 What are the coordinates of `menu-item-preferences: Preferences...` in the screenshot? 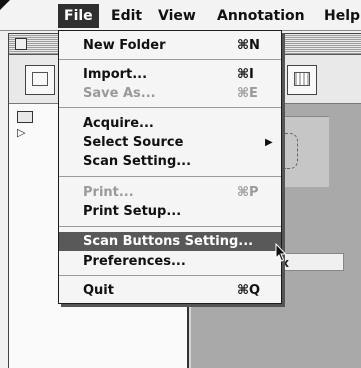 It's located at (170, 261).